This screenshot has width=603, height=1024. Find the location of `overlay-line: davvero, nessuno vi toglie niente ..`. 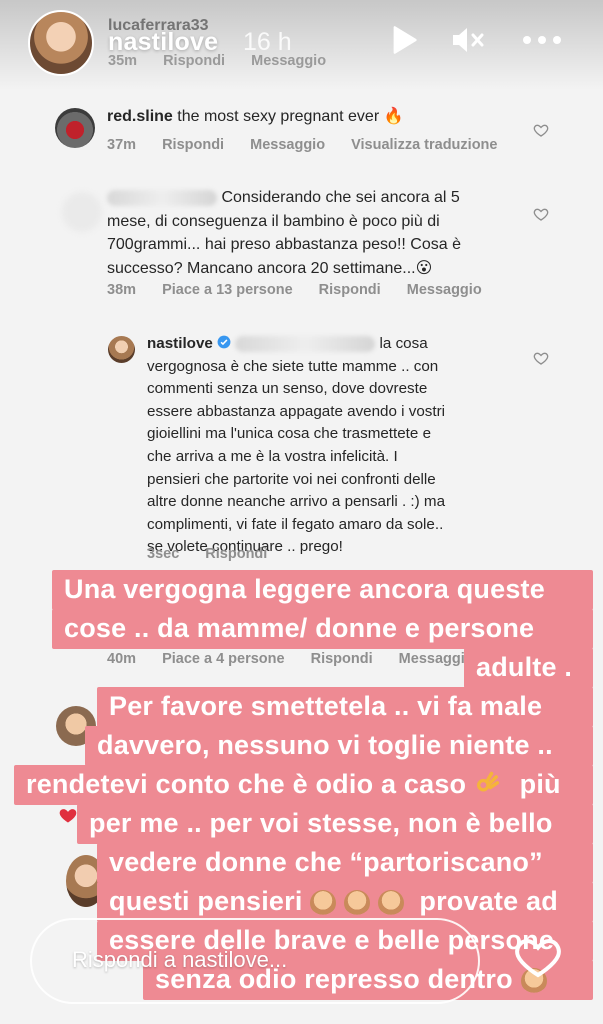

overlay-line: davvero, nessuno vi toglie niente .. is located at coordinates (339, 746).